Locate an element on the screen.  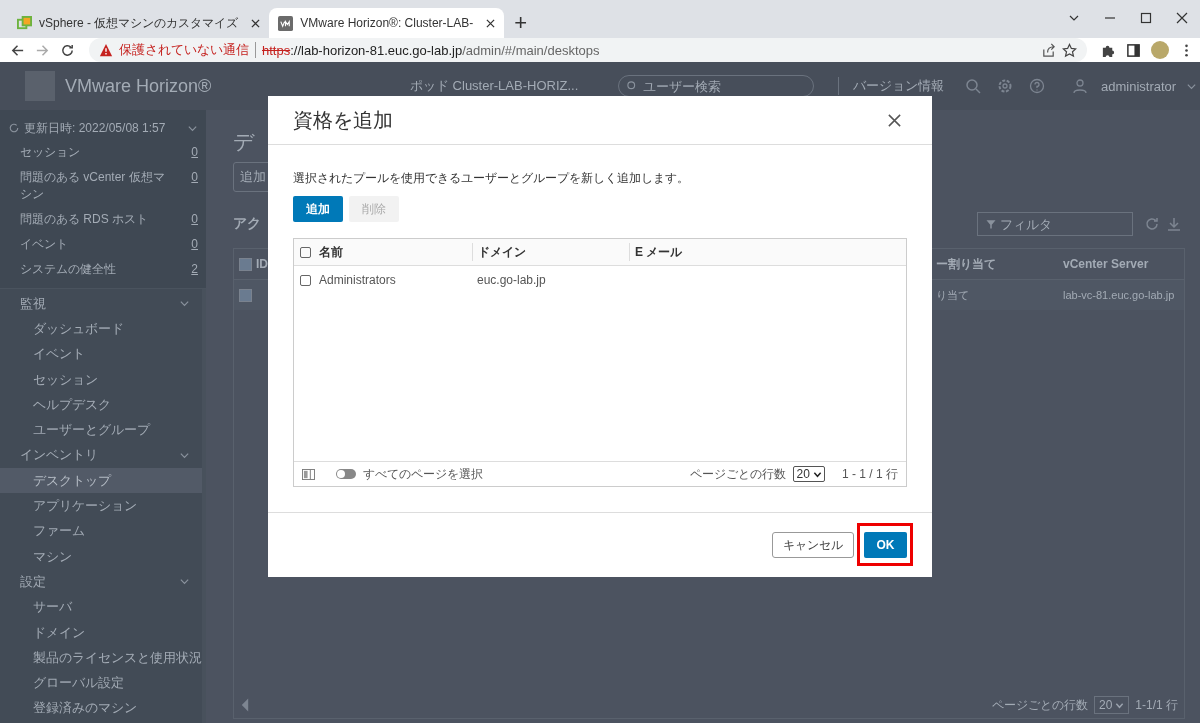
version-link: バージョン情報 is located at coordinates (891, 86).